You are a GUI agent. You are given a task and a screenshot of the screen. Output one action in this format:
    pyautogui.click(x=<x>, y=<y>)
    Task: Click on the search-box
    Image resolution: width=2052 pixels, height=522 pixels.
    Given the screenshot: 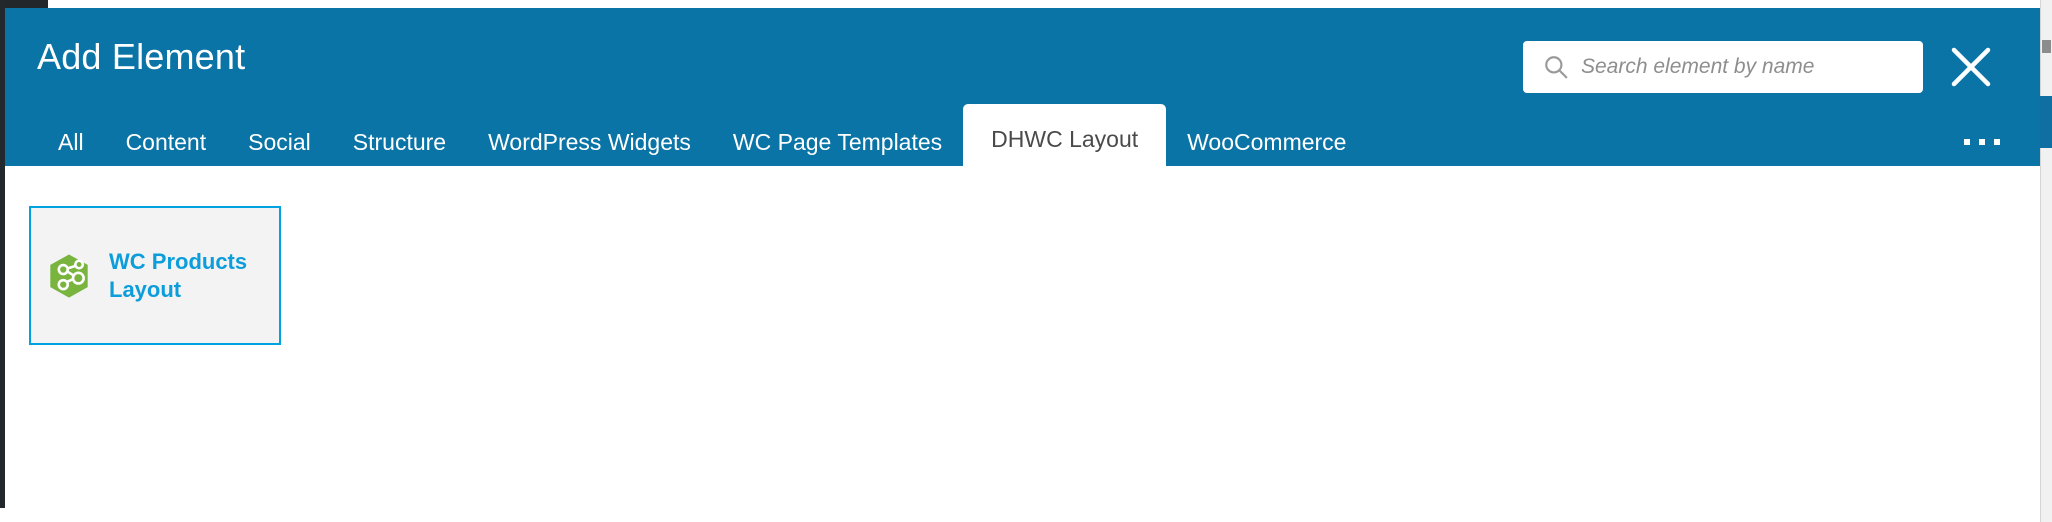 What is the action you would take?
    pyautogui.click(x=1723, y=67)
    